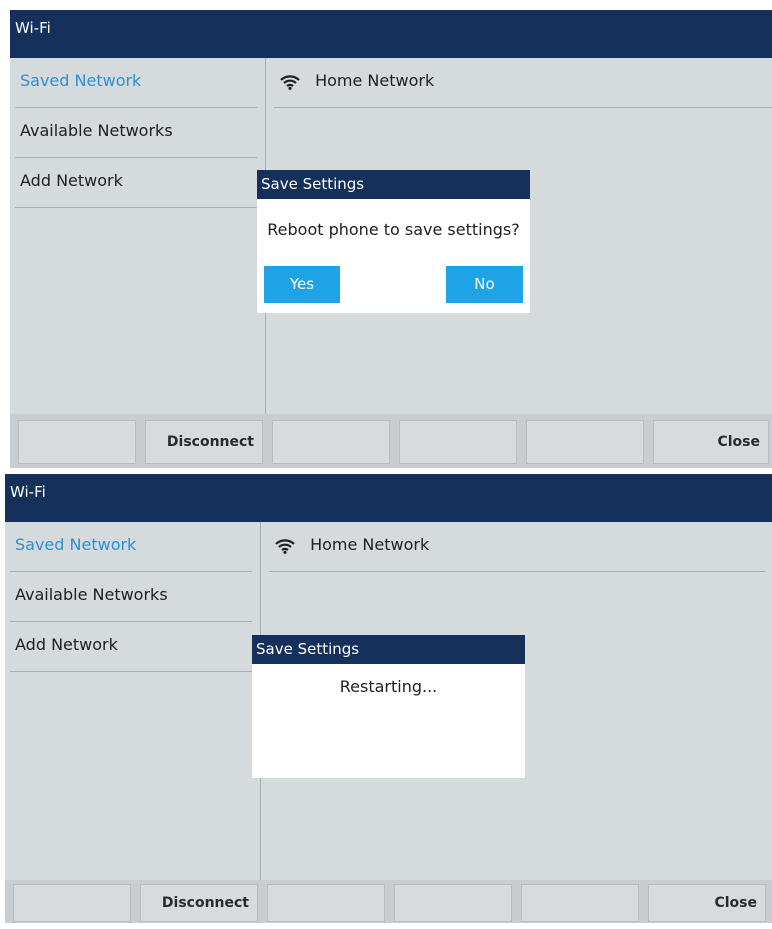 The width and height of the screenshot is (772, 929). Describe the element at coordinates (302, 284) in the screenshot. I see `yes-button: Yes` at that location.